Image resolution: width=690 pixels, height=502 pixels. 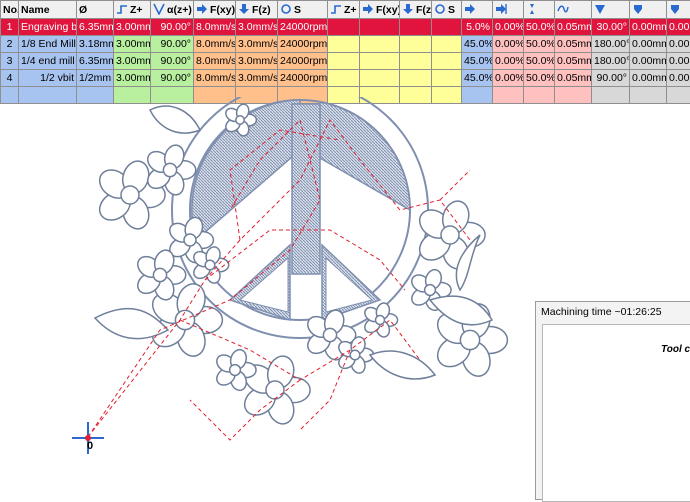 I want to click on cell-diameter: 3.18mm, so click(x=95, y=44).